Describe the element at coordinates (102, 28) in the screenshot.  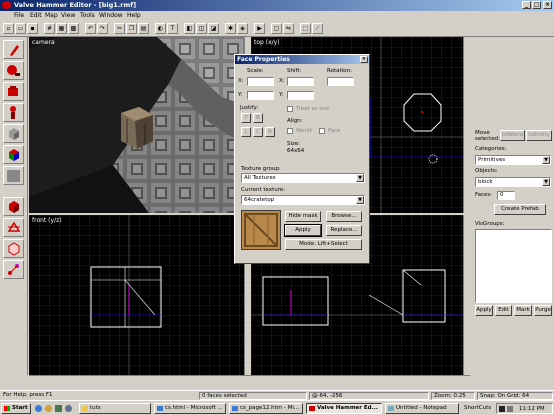
I see `redo-icon: ↷` at that location.